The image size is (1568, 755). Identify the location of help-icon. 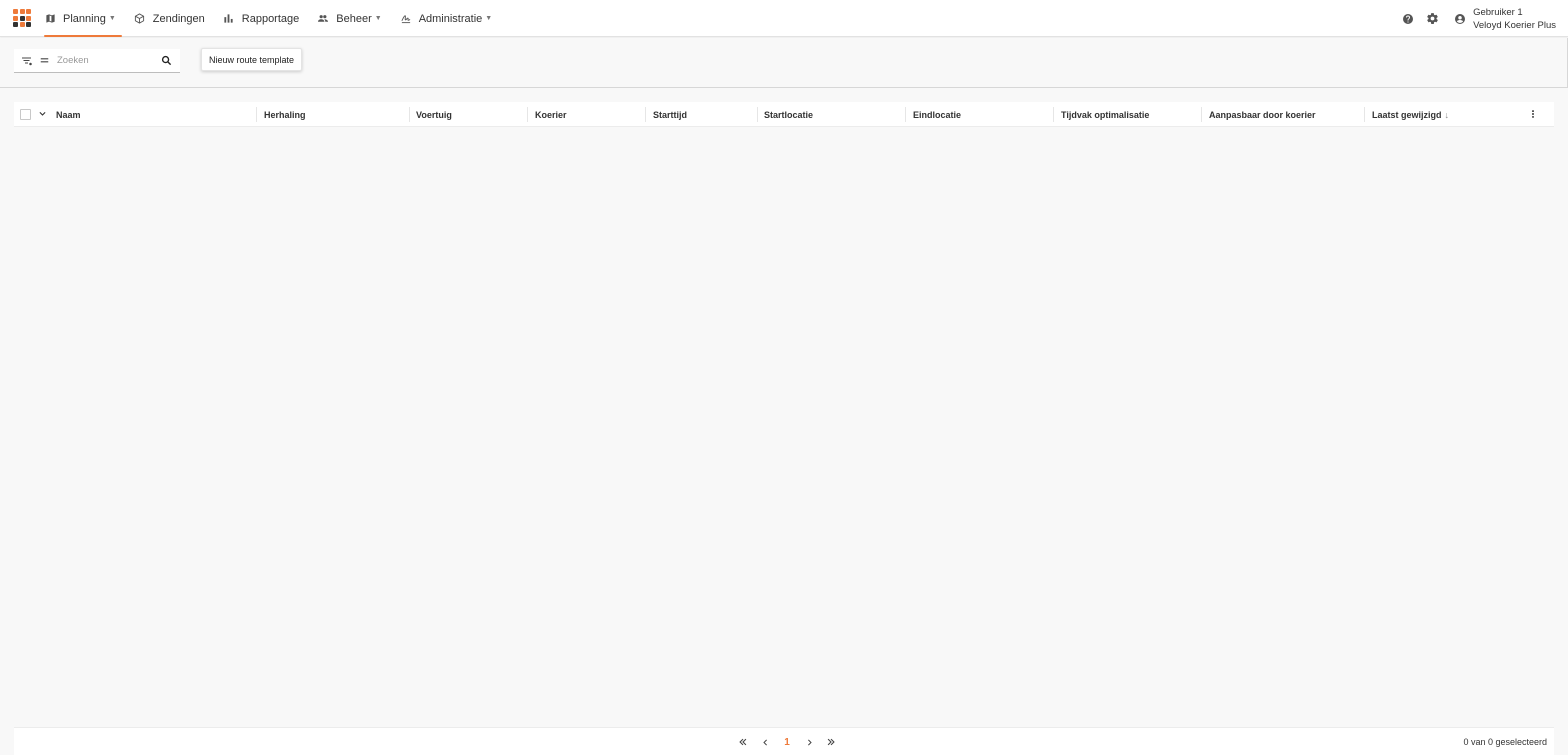
(1408, 19).